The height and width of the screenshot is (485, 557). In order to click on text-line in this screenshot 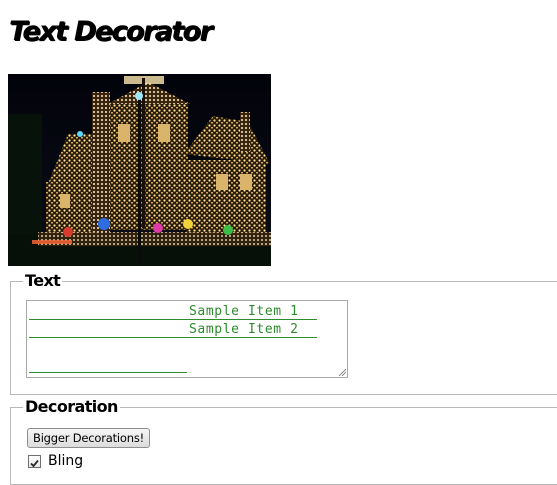, I will do `click(108, 365)`.